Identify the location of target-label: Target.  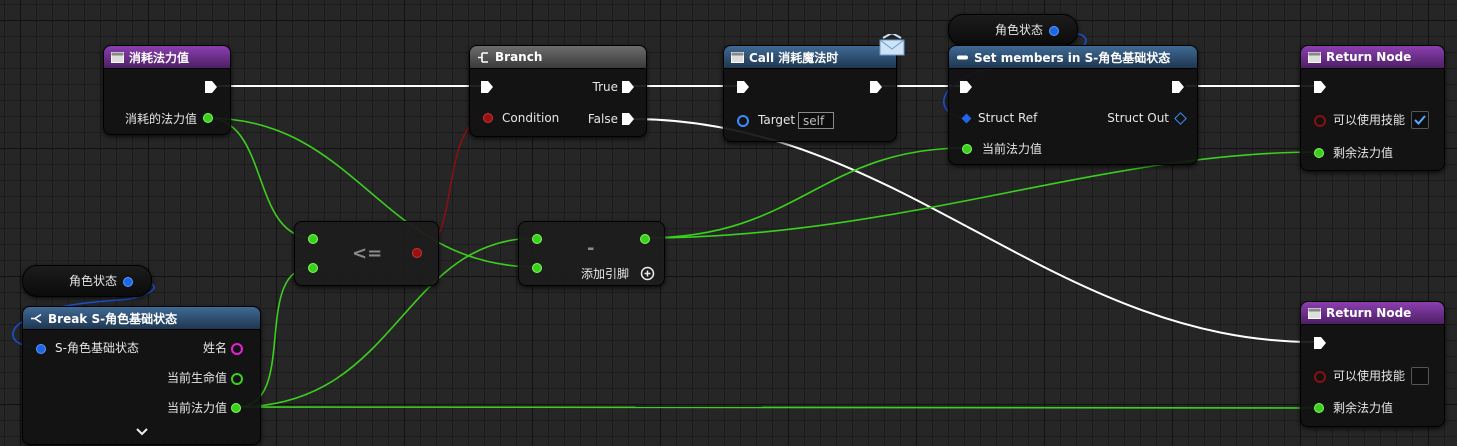
(777, 120).